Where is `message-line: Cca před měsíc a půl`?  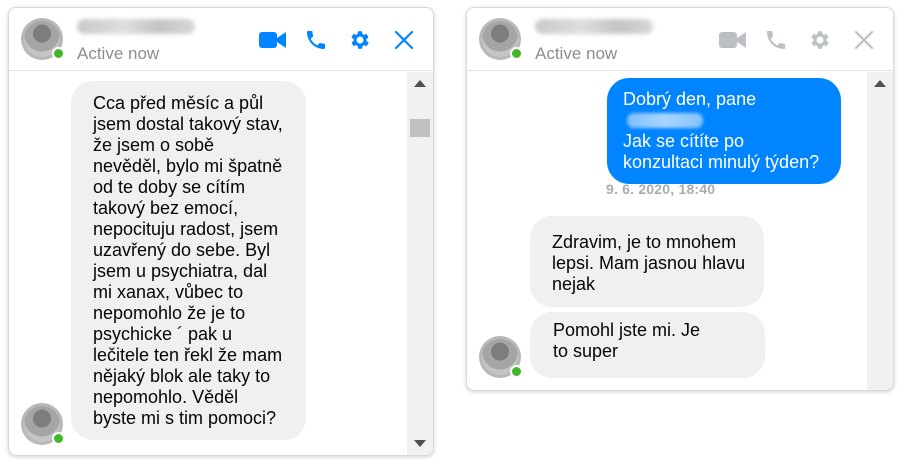
message-line: Cca před měsíc a půl is located at coordinates (178, 103).